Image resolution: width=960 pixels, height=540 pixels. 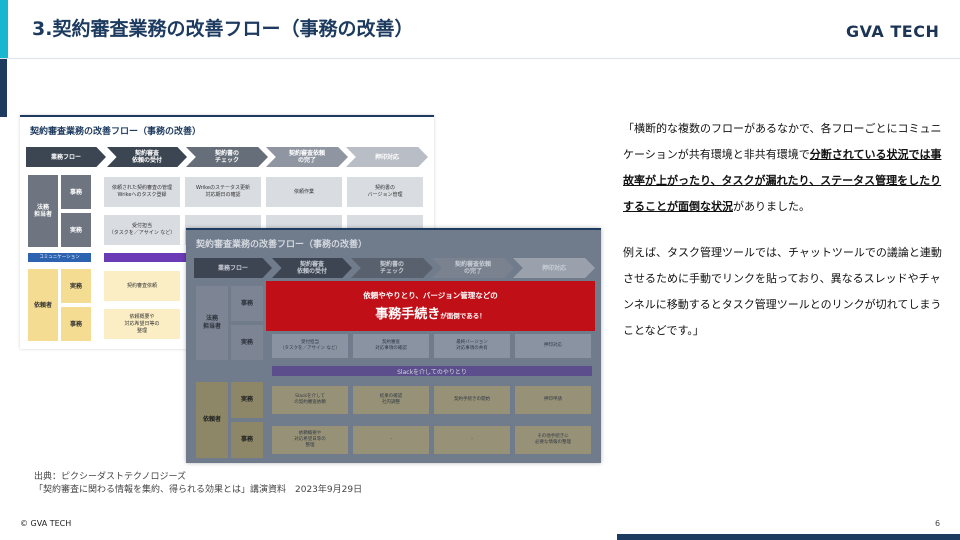 I want to click on flow-cell: 最終バージョン 対応事項の共有, so click(x=472, y=346).